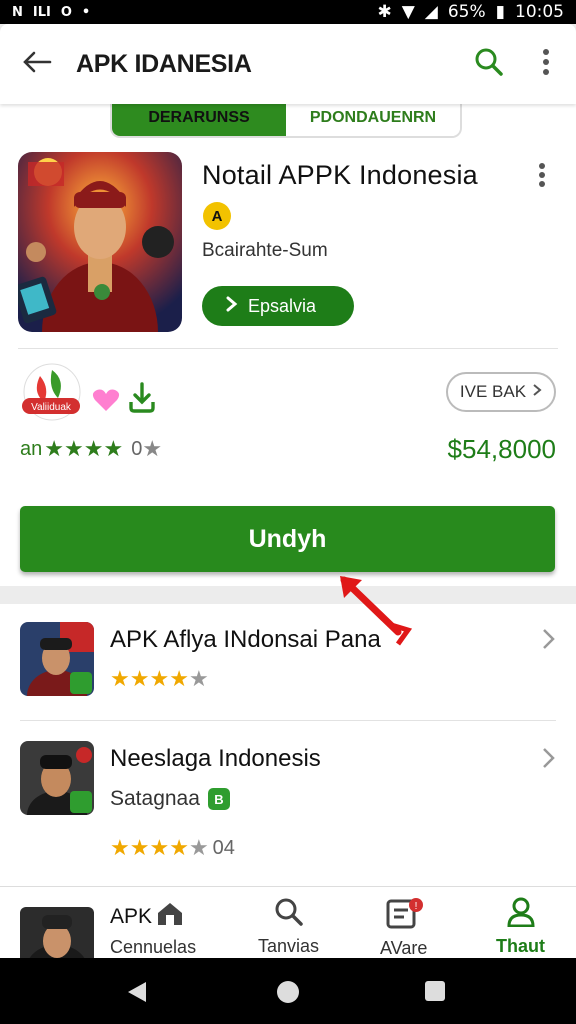  I want to click on list-item-developer: Satagnaa, so click(155, 798).